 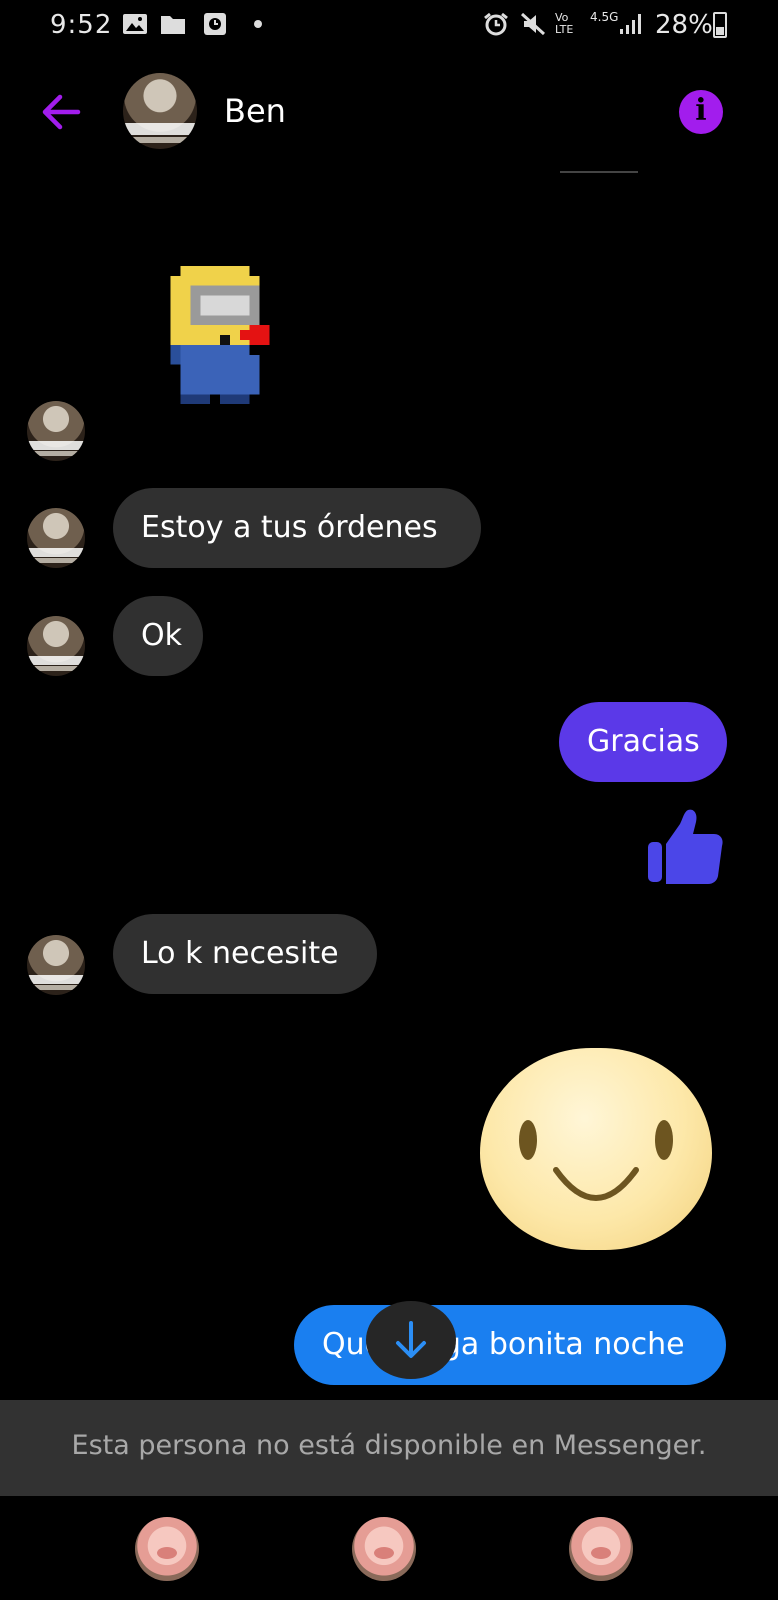 I want to click on image-icon, so click(x=135, y=24).